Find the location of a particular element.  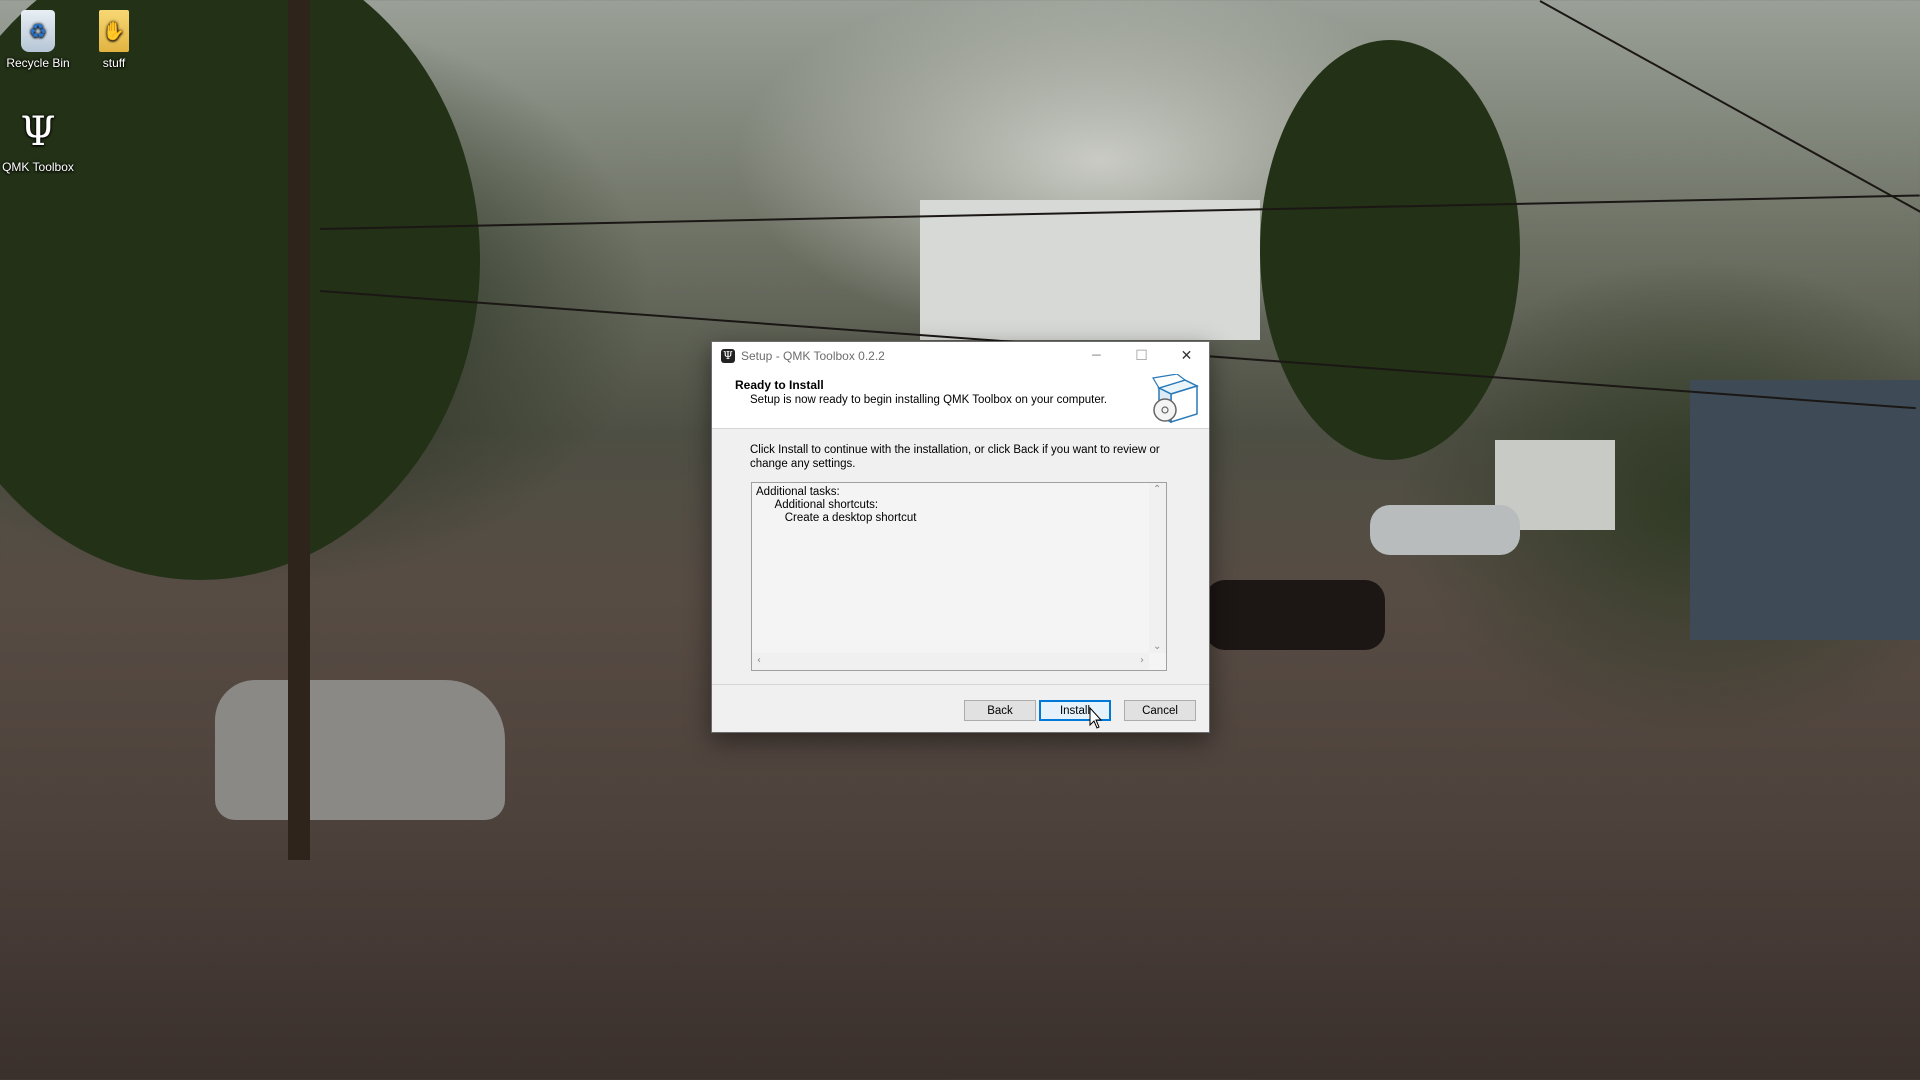

background-car-silver is located at coordinates (1445, 530).